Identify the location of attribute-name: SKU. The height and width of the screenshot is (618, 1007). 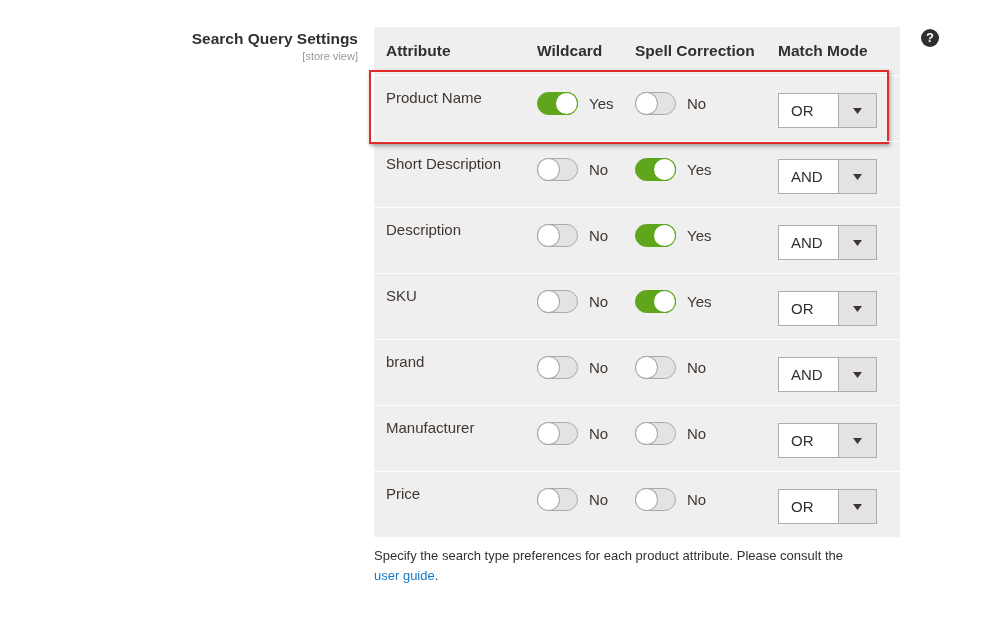
(401, 295).